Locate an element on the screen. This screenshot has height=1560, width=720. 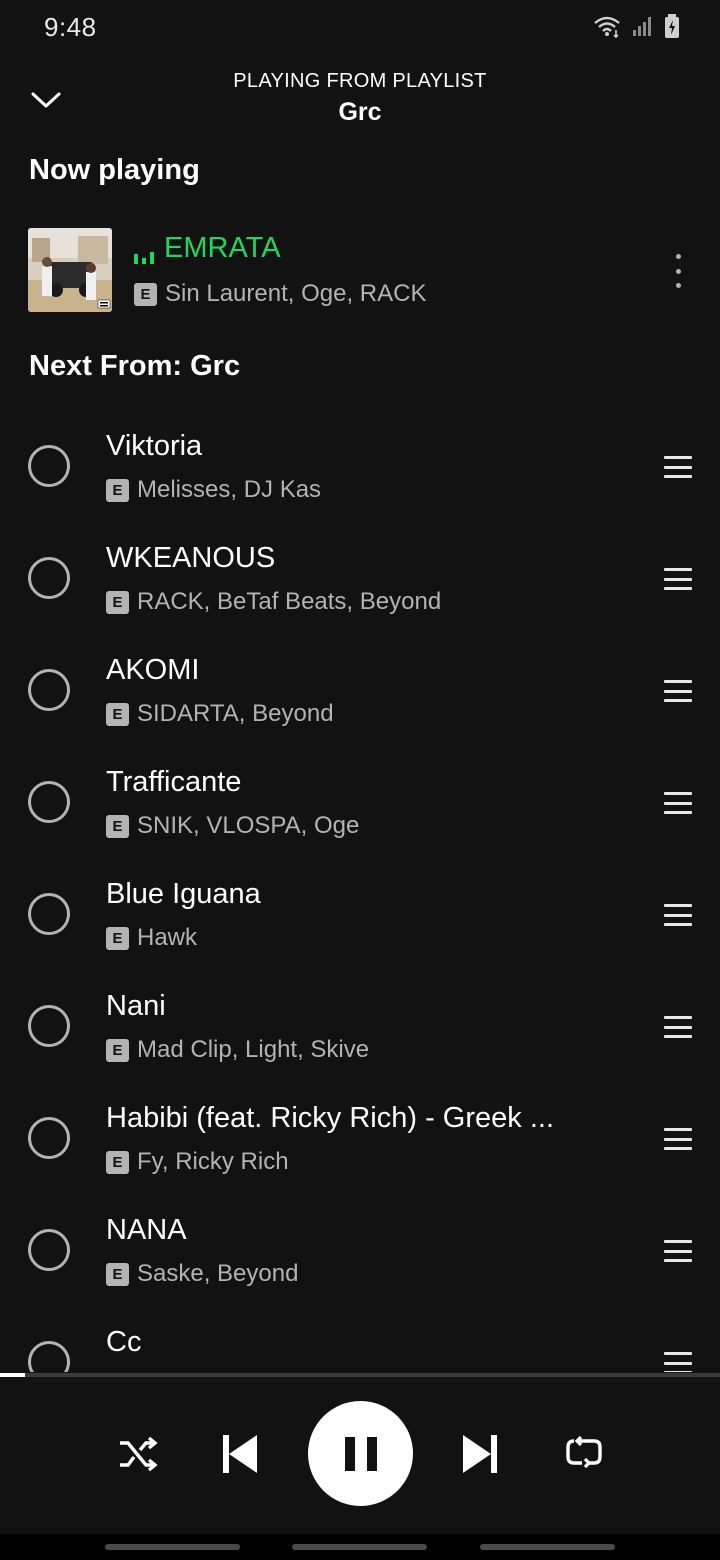
queue-track: Trafficante E SNIK, VLOSPA, Oge is located at coordinates (360, 802).